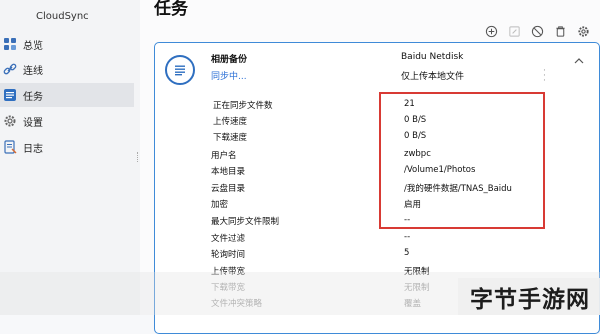  Describe the element at coordinates (310, 221) in the screenshot. I see `detail-row-max-files: 最大同步文件限制 --` at that location.